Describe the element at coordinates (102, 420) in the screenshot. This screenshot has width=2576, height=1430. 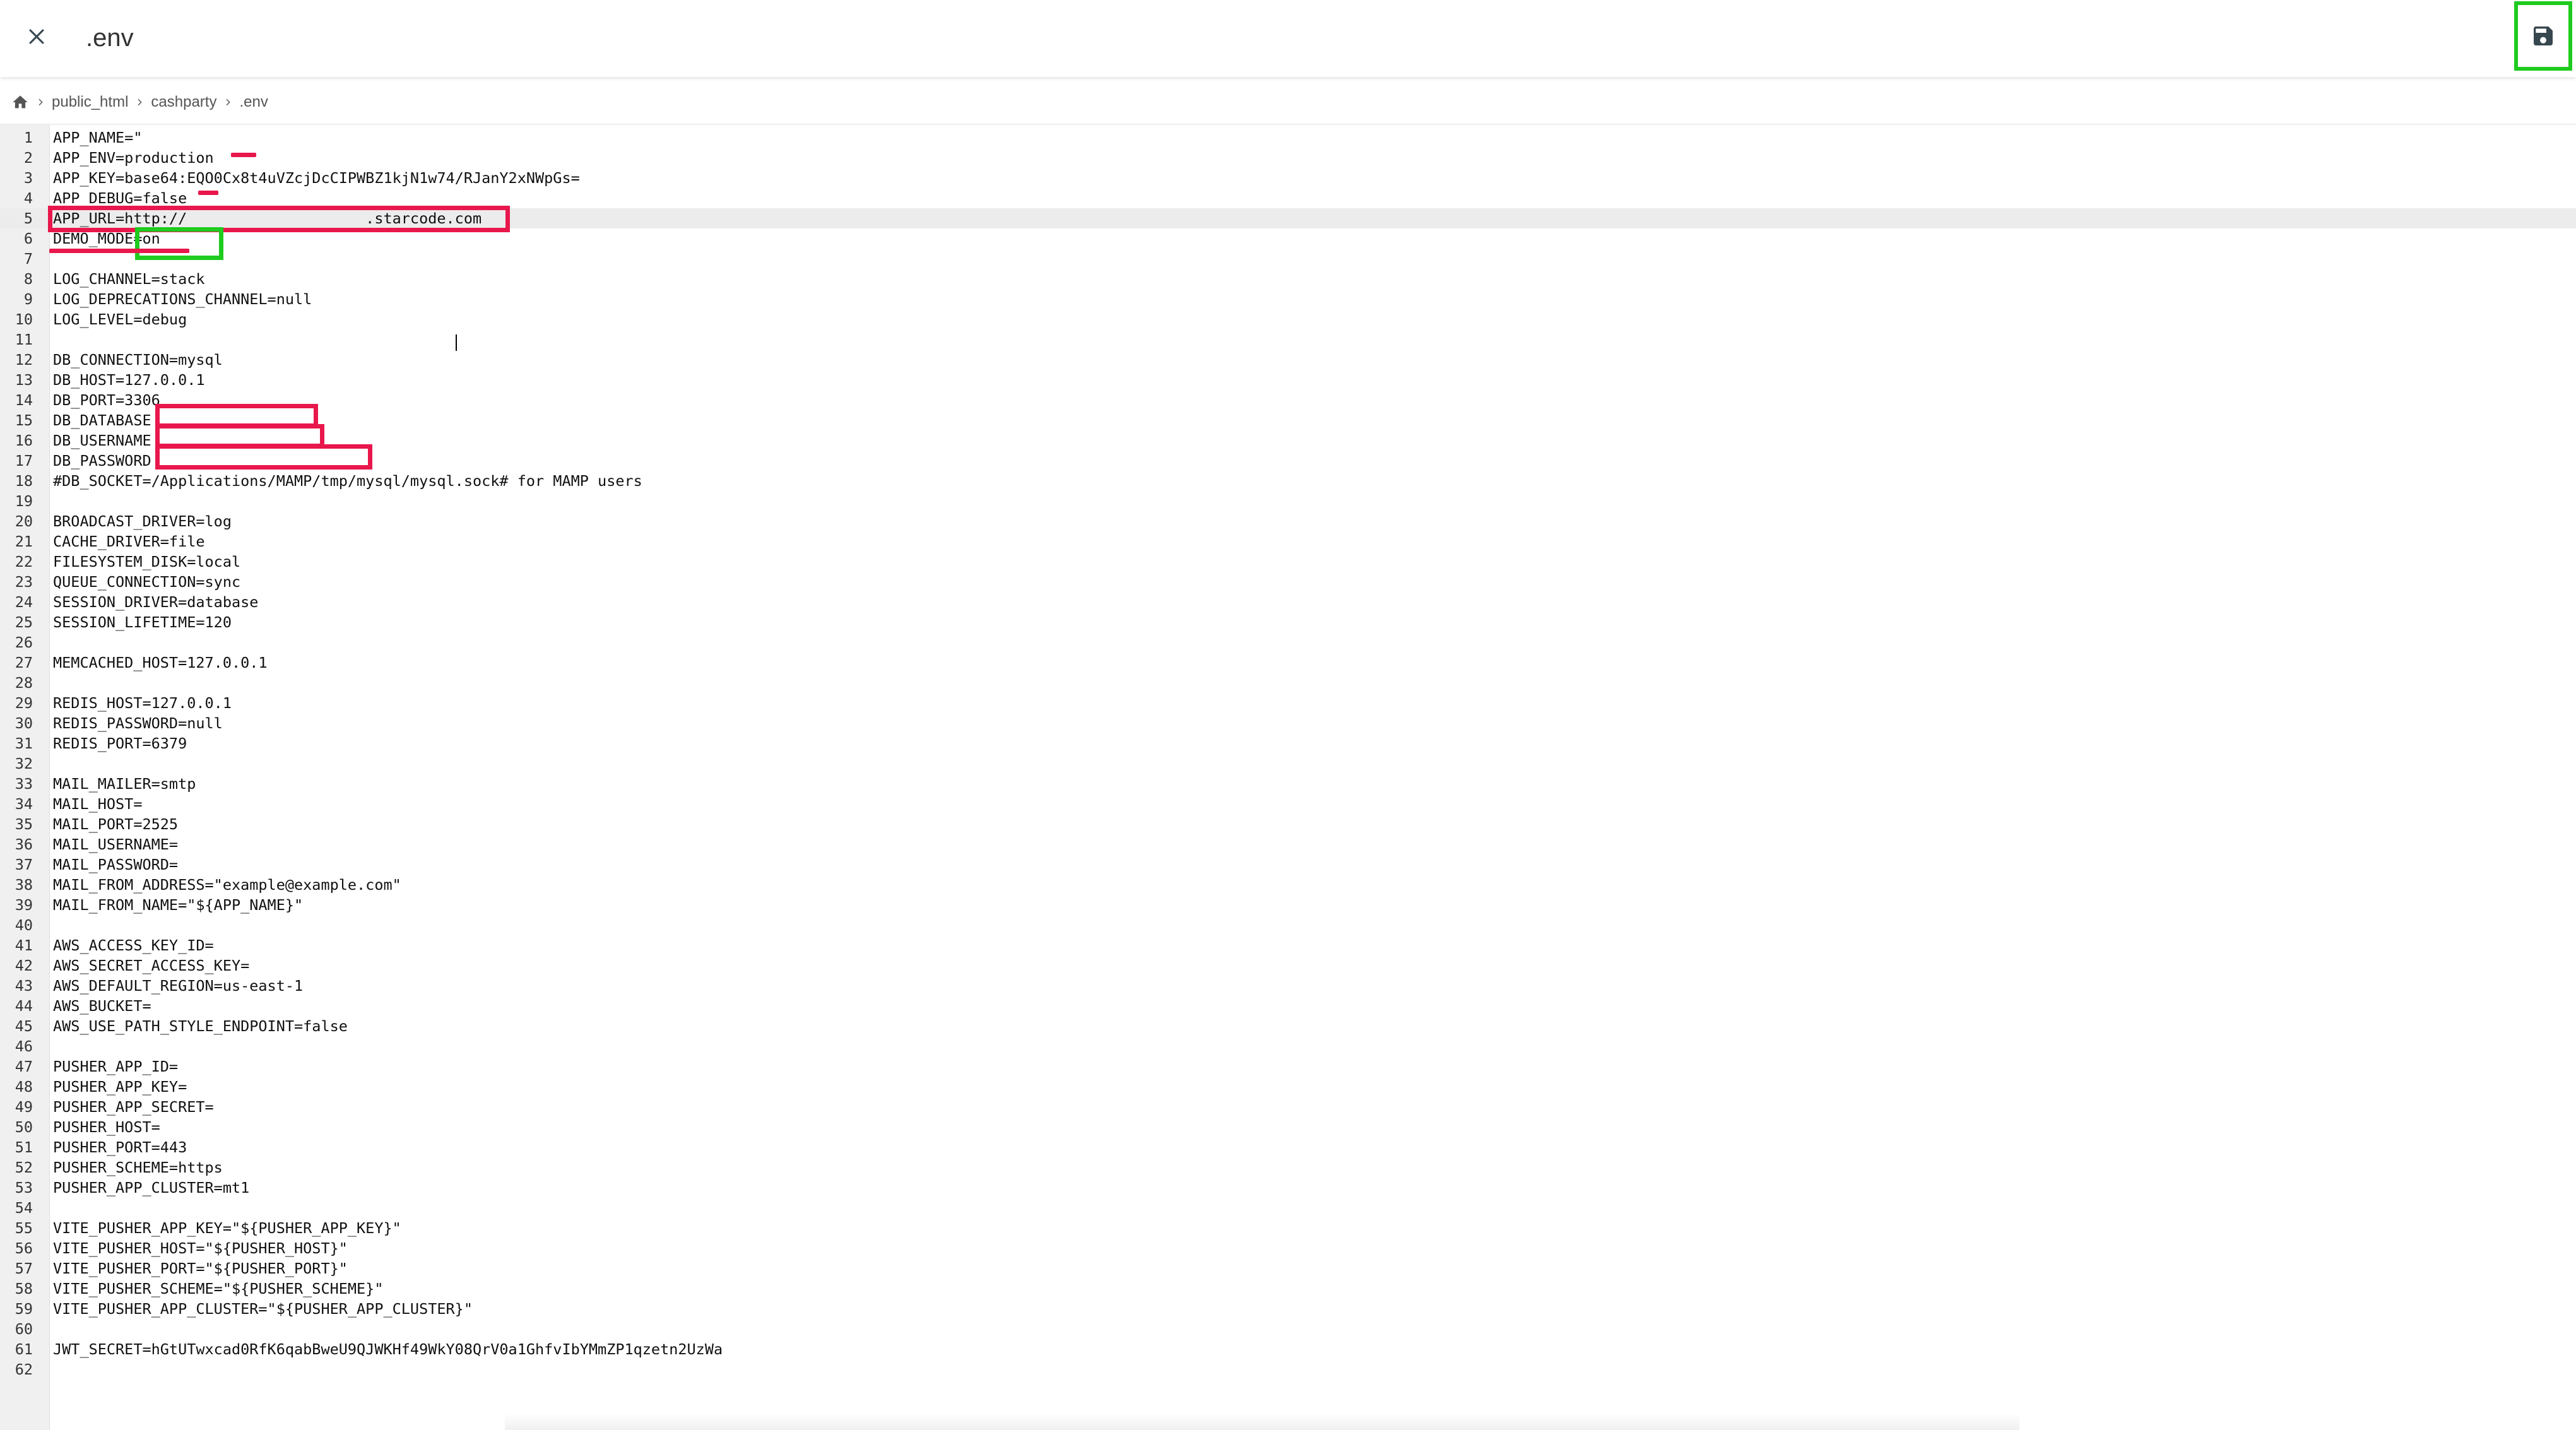
I see `line-text: DB_DATABASE` at that location.